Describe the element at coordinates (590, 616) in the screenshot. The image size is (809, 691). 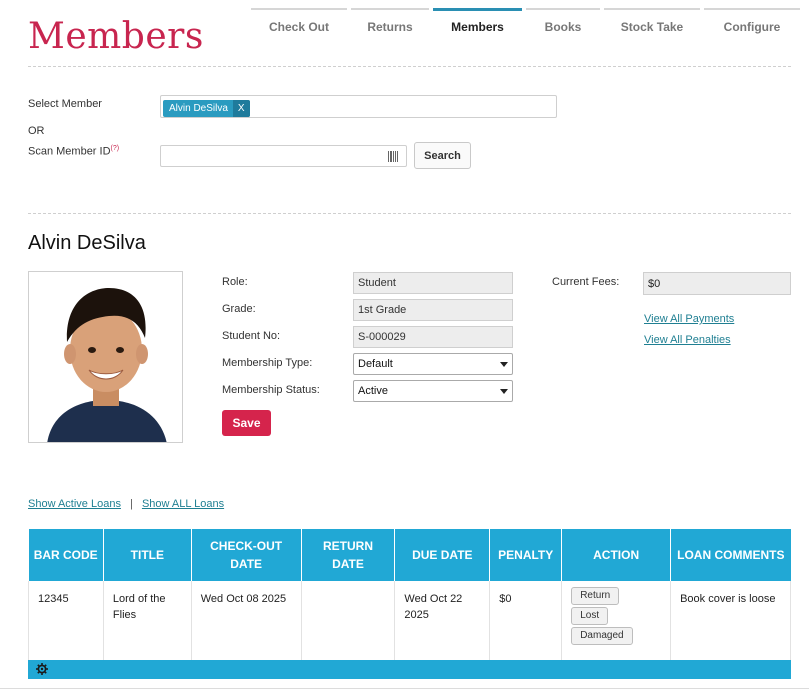
I see `lost-button: Lost` at that location.